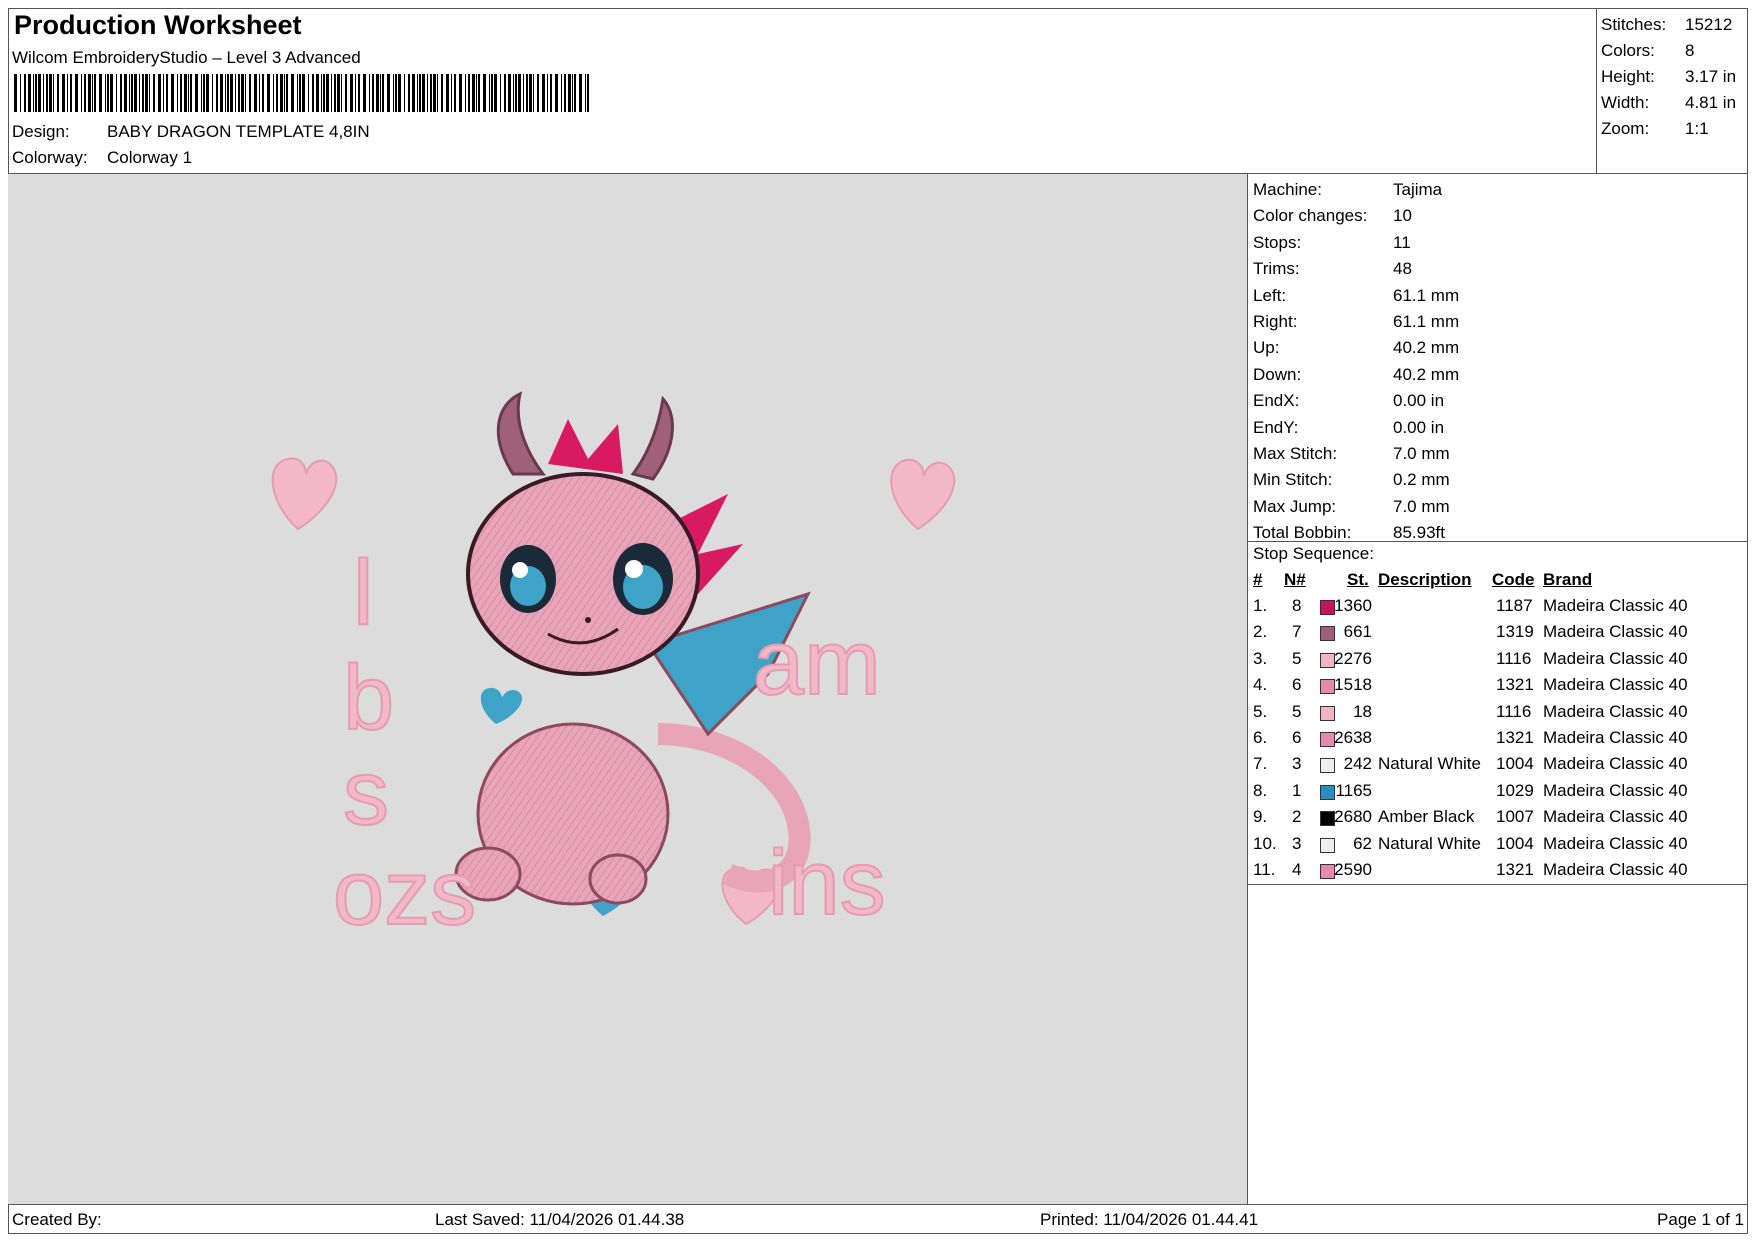 Image resolution: width=1755 pixels, height=1240 pixels. What do you see at coordinates (1353, 685) in the screenshot?
I see `stop-stitches: 1518` at bounding box center [1353, 685].